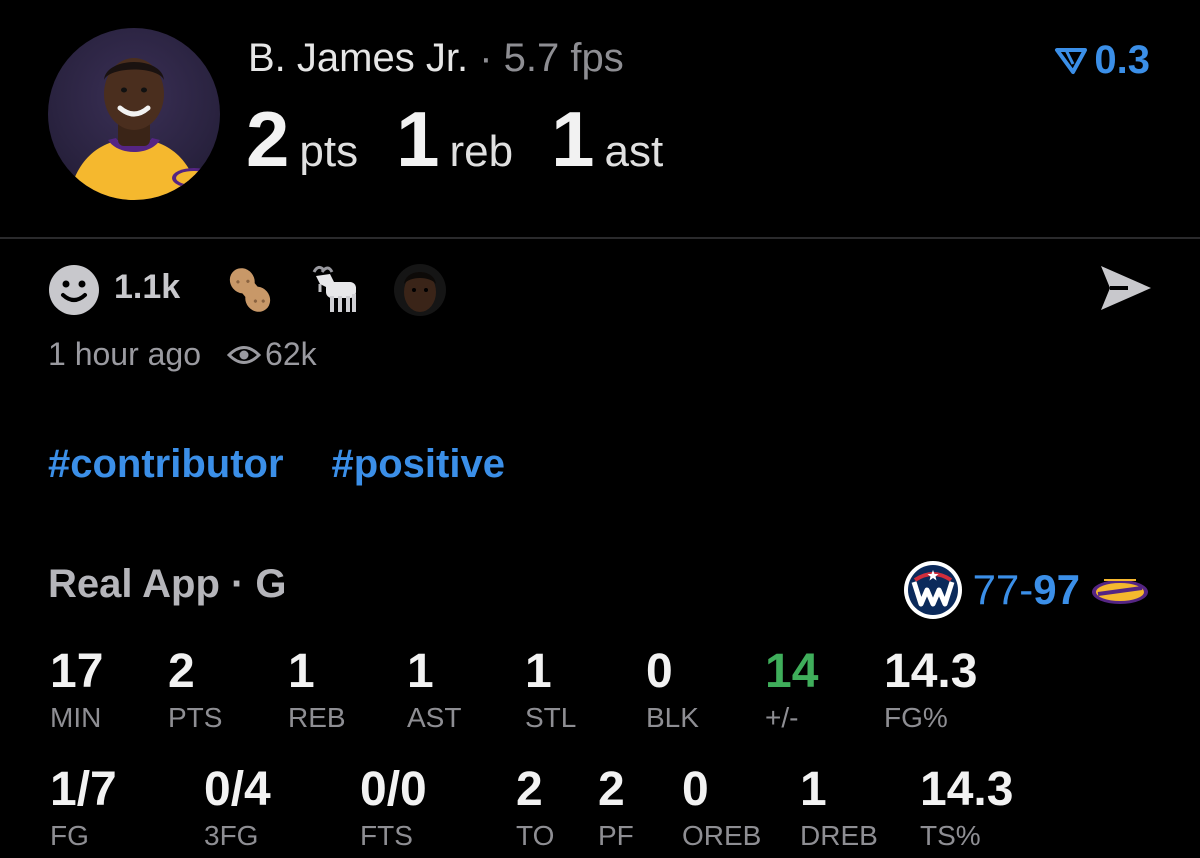 The width and height of the screenshot is (1200, 858). Describe the element at coordinates (573, 139) in the screenshot. I see `ast-value: 1` at that location.